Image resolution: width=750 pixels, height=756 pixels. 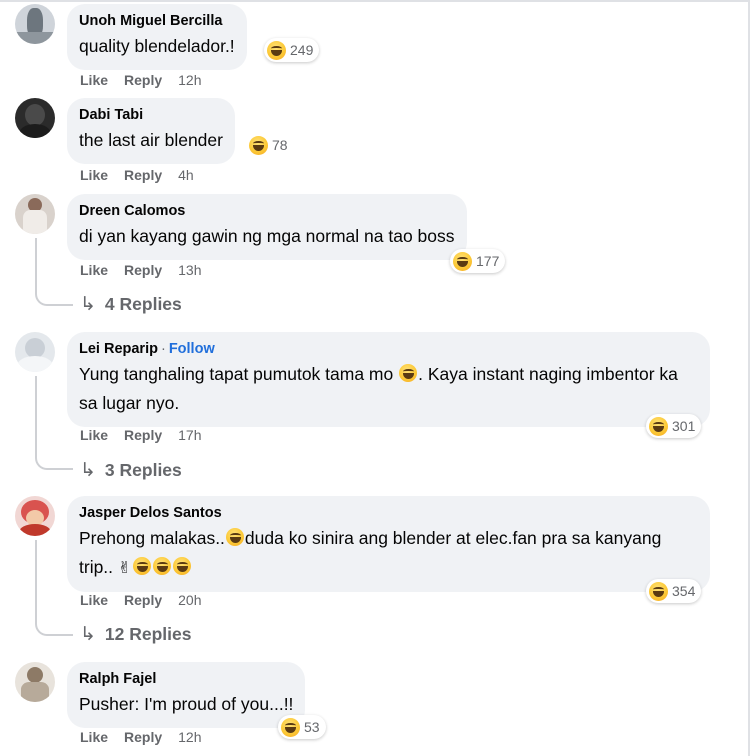 What do you see at coordinates (488, 261) in the screenshot?
I see `reaction-number: 177` at bounding box center [488, 261].